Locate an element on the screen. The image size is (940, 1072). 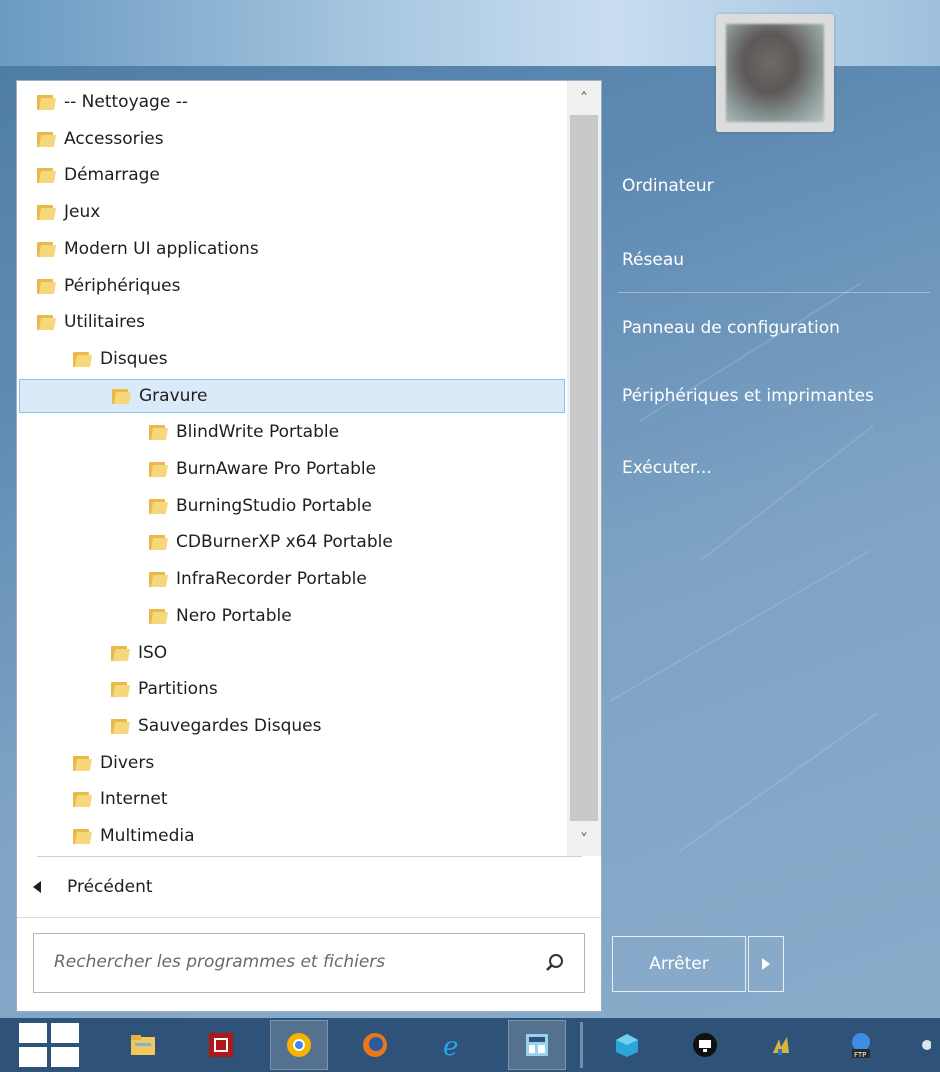
link-devices-printers: Périphériques et imprimantes is located at coordinates (748, 396).